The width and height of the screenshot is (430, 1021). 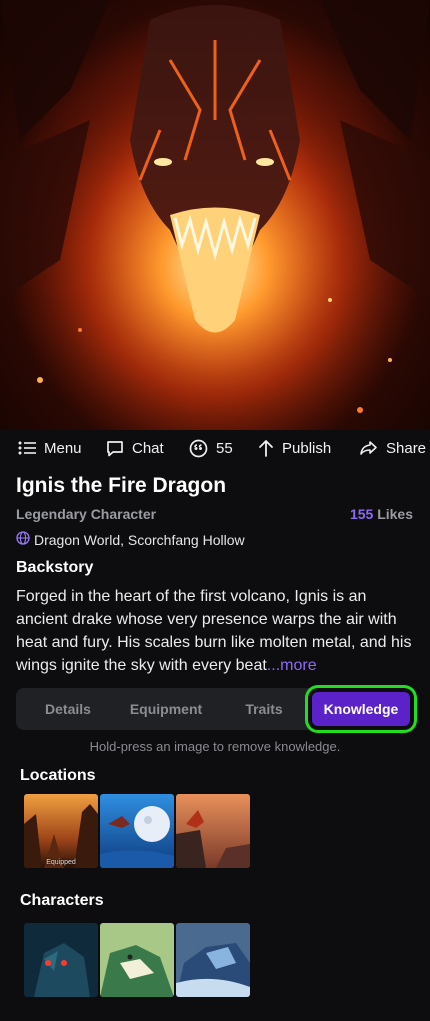 I want to click on publish-label: Publish, so click(x=307, y=448).